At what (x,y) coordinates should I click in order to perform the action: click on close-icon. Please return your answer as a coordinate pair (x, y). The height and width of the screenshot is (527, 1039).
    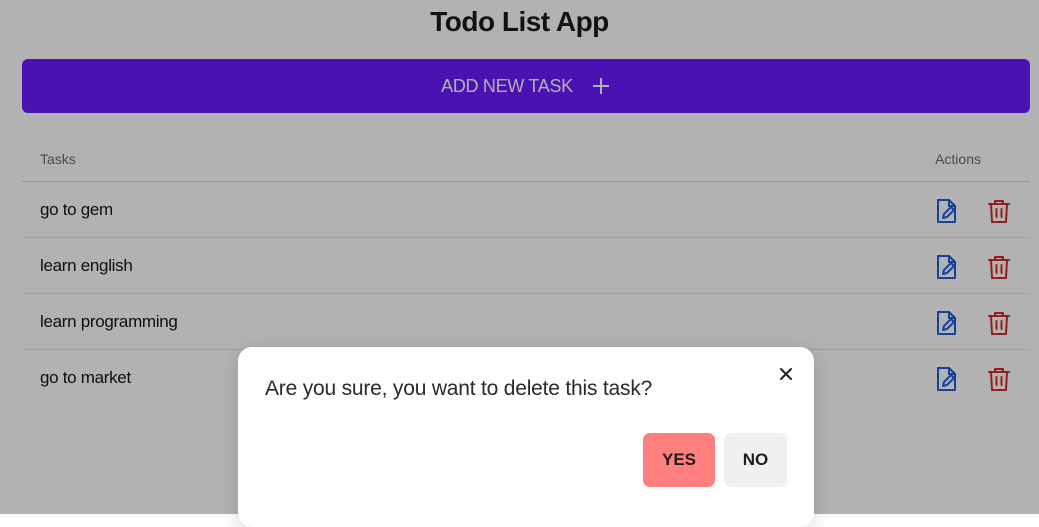
    Looking at the image, I should click on (786, 374).